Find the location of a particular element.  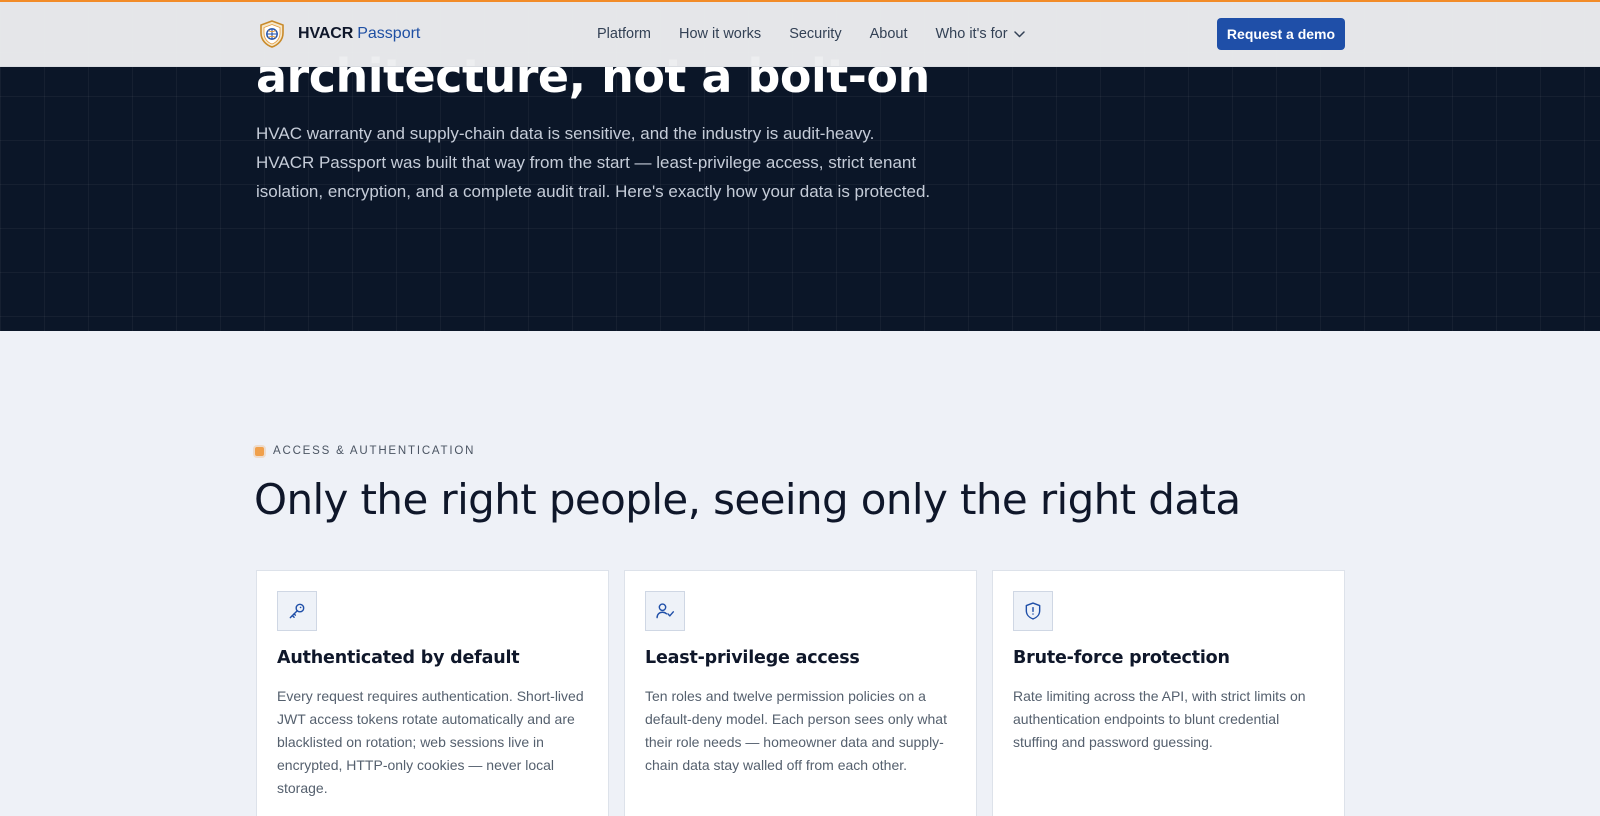

section-eyebrow: ACCESS & AUTHENTICATION is located at coordinates (365, 451).